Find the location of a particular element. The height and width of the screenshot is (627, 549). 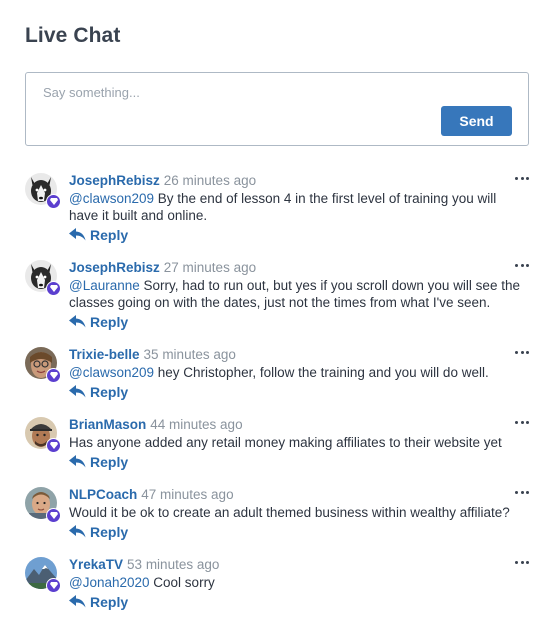

message-time: 53 minutes ago is located at coordinates (173, 564).